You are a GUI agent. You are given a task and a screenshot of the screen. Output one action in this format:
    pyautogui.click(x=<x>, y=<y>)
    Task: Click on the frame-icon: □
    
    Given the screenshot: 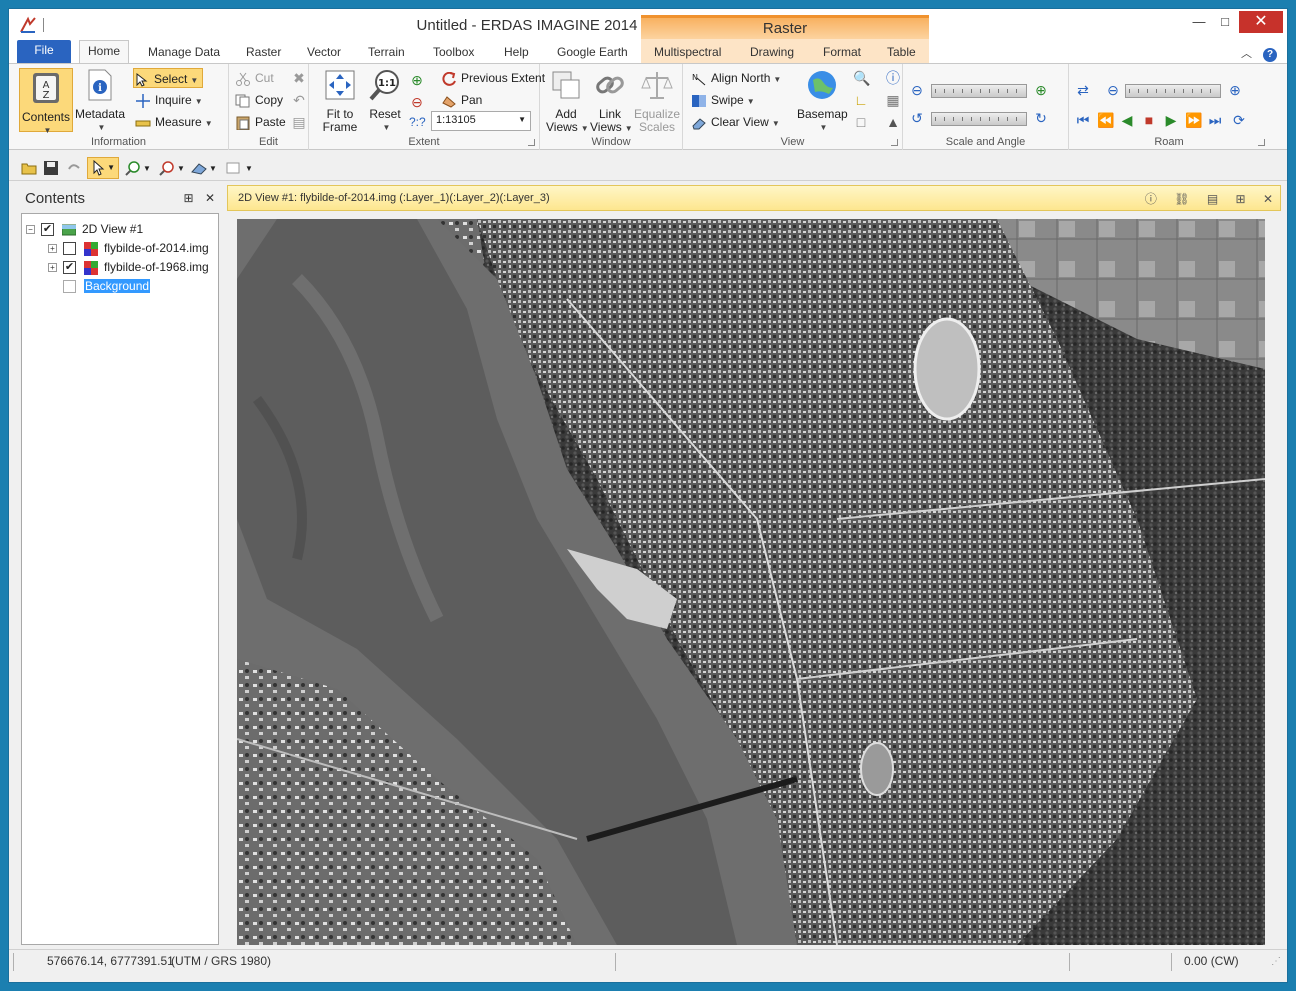 What is the action you would take?
    pyautogui.click(x=861, y=122)
    